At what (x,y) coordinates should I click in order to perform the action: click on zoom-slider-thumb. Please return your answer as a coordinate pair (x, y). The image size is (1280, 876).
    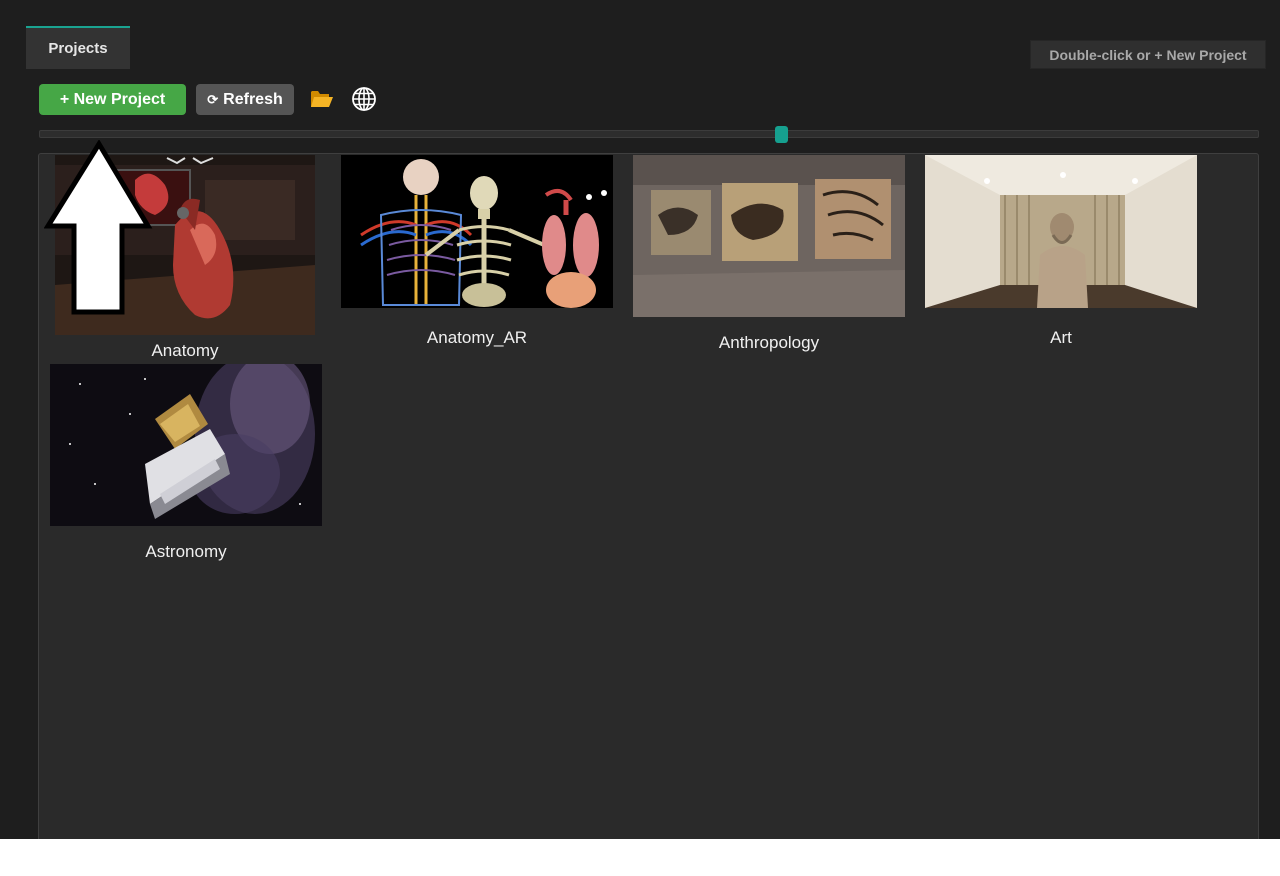
    Looking at the image, I should click on (781, 134).